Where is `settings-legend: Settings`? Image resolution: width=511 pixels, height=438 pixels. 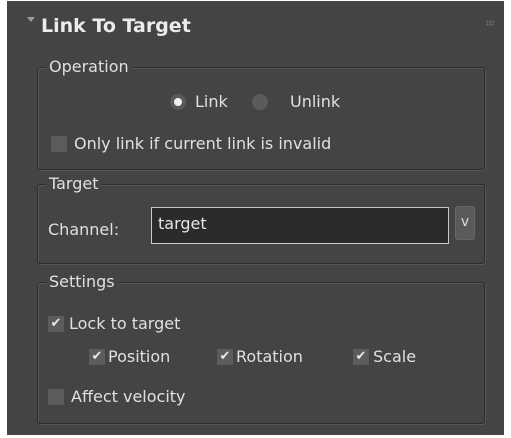 settings-legend: Settings is located at coordinates (82, 282).